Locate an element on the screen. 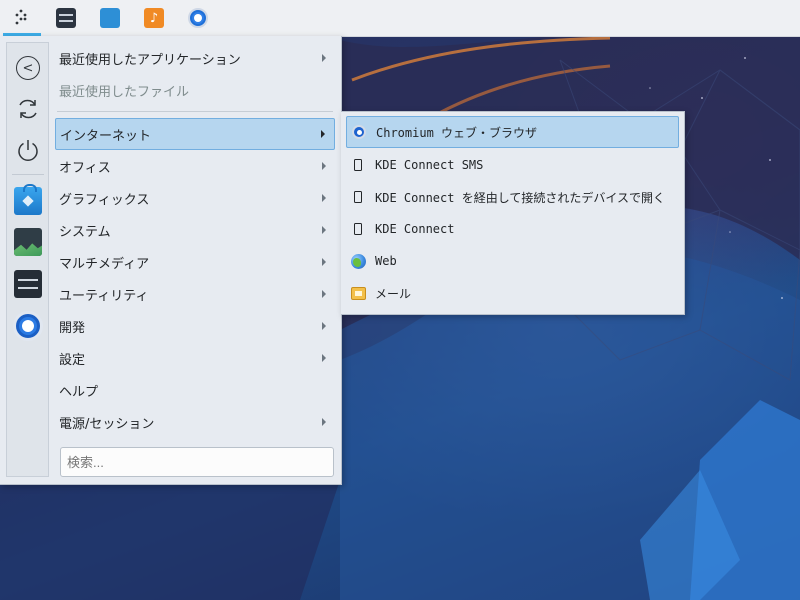  submenu-item-label: KDE Connect is located at coordinates (415, 229).